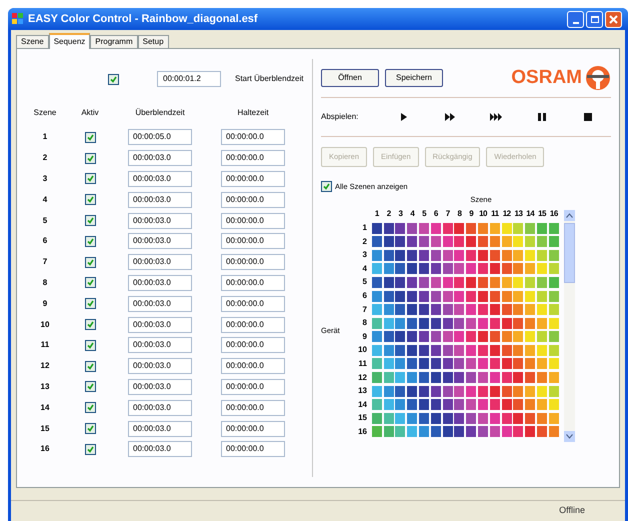 Image resolution: width=628 pixels, height=521 pixels. I want to click on maximize-button, so click(594, 19).